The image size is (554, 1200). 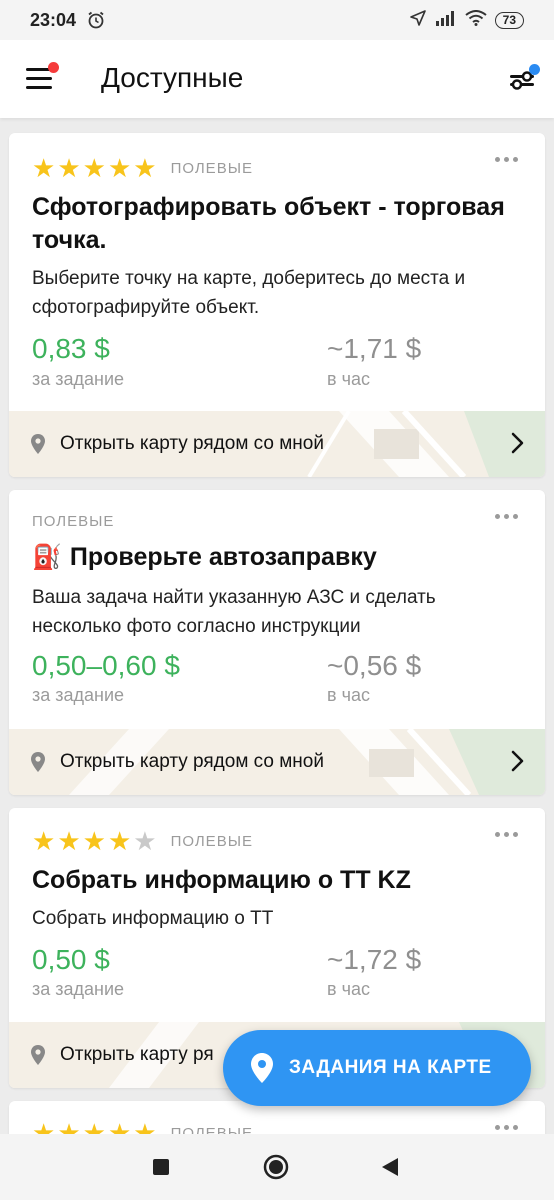 I want to click on task-description: Собрать информацию о ТТ, so click(x=153, y=918).